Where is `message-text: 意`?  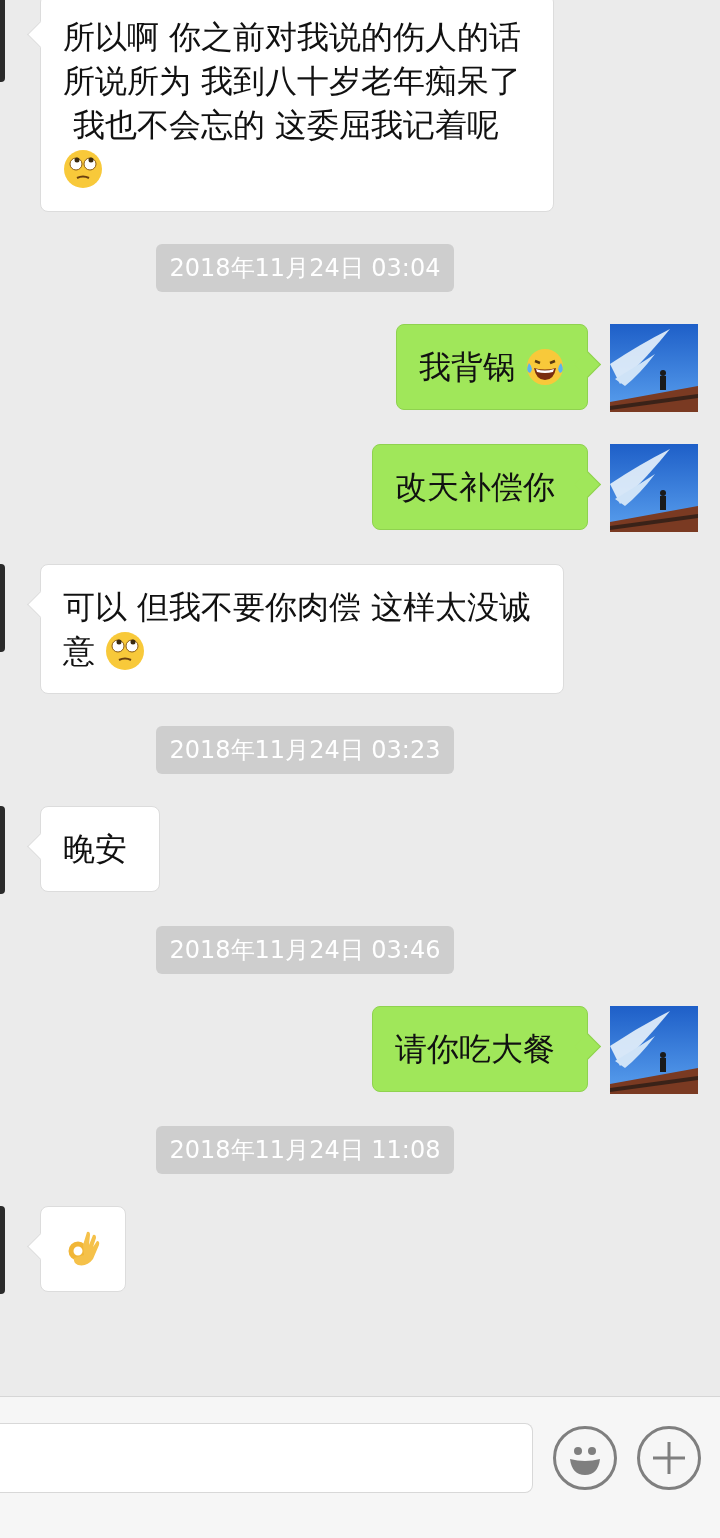 message-text: 意 is located at coordinates (79, 651).